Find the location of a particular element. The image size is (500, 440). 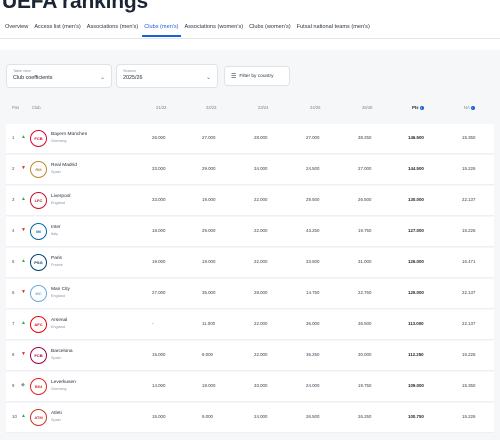

season-5-points: 27.000 is located at coordinates (365, 168).